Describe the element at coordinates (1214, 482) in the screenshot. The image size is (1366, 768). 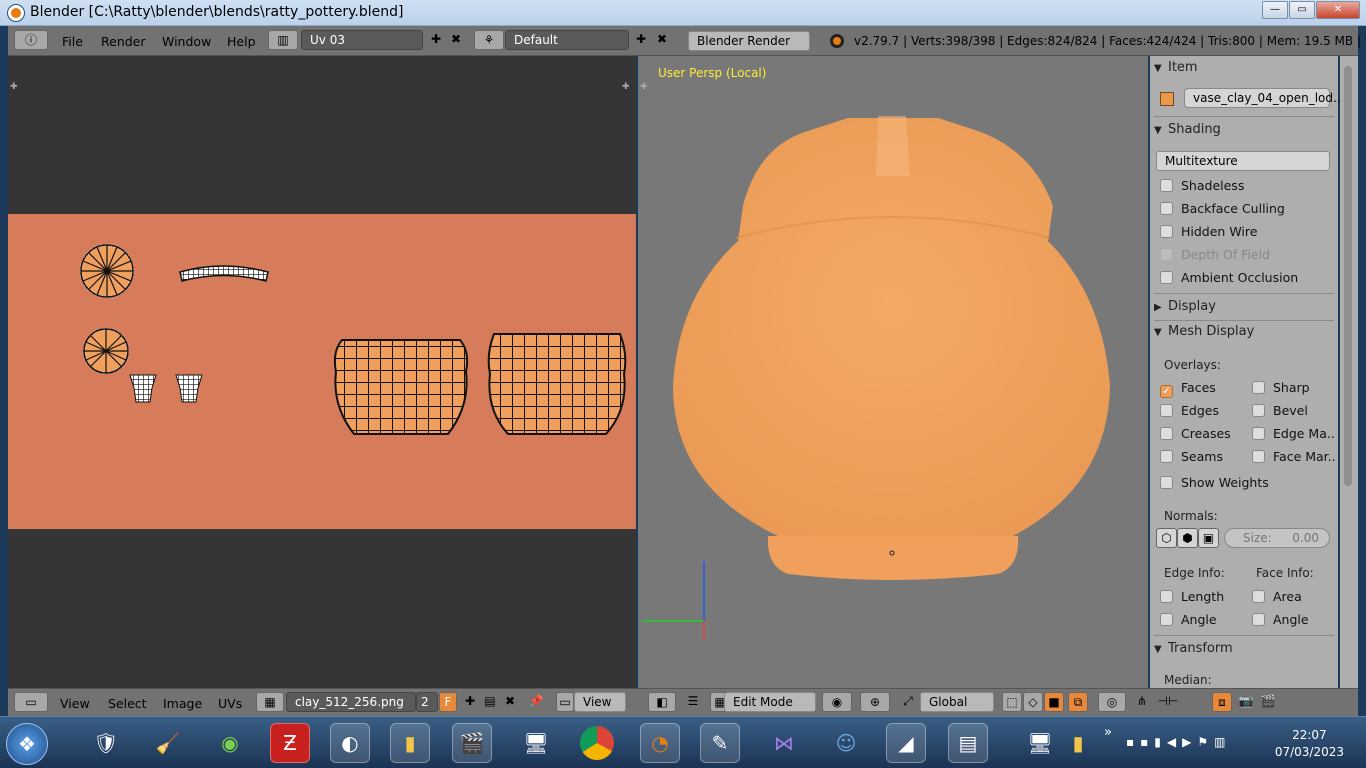
I see `show-weights-checkbox: Show Weights` at that location.